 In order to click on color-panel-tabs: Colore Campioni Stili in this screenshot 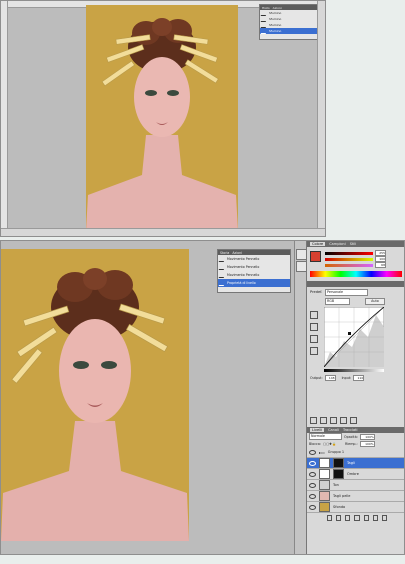, I will do `click(355, 244)`.